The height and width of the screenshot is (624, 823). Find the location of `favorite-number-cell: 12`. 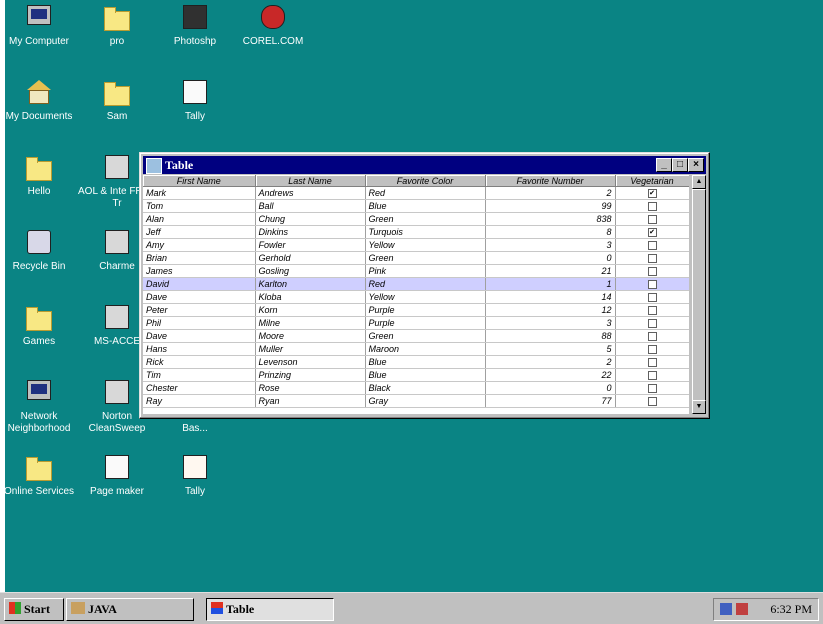

favorite-number-cell: 12 is located at coordinates (550, 310).